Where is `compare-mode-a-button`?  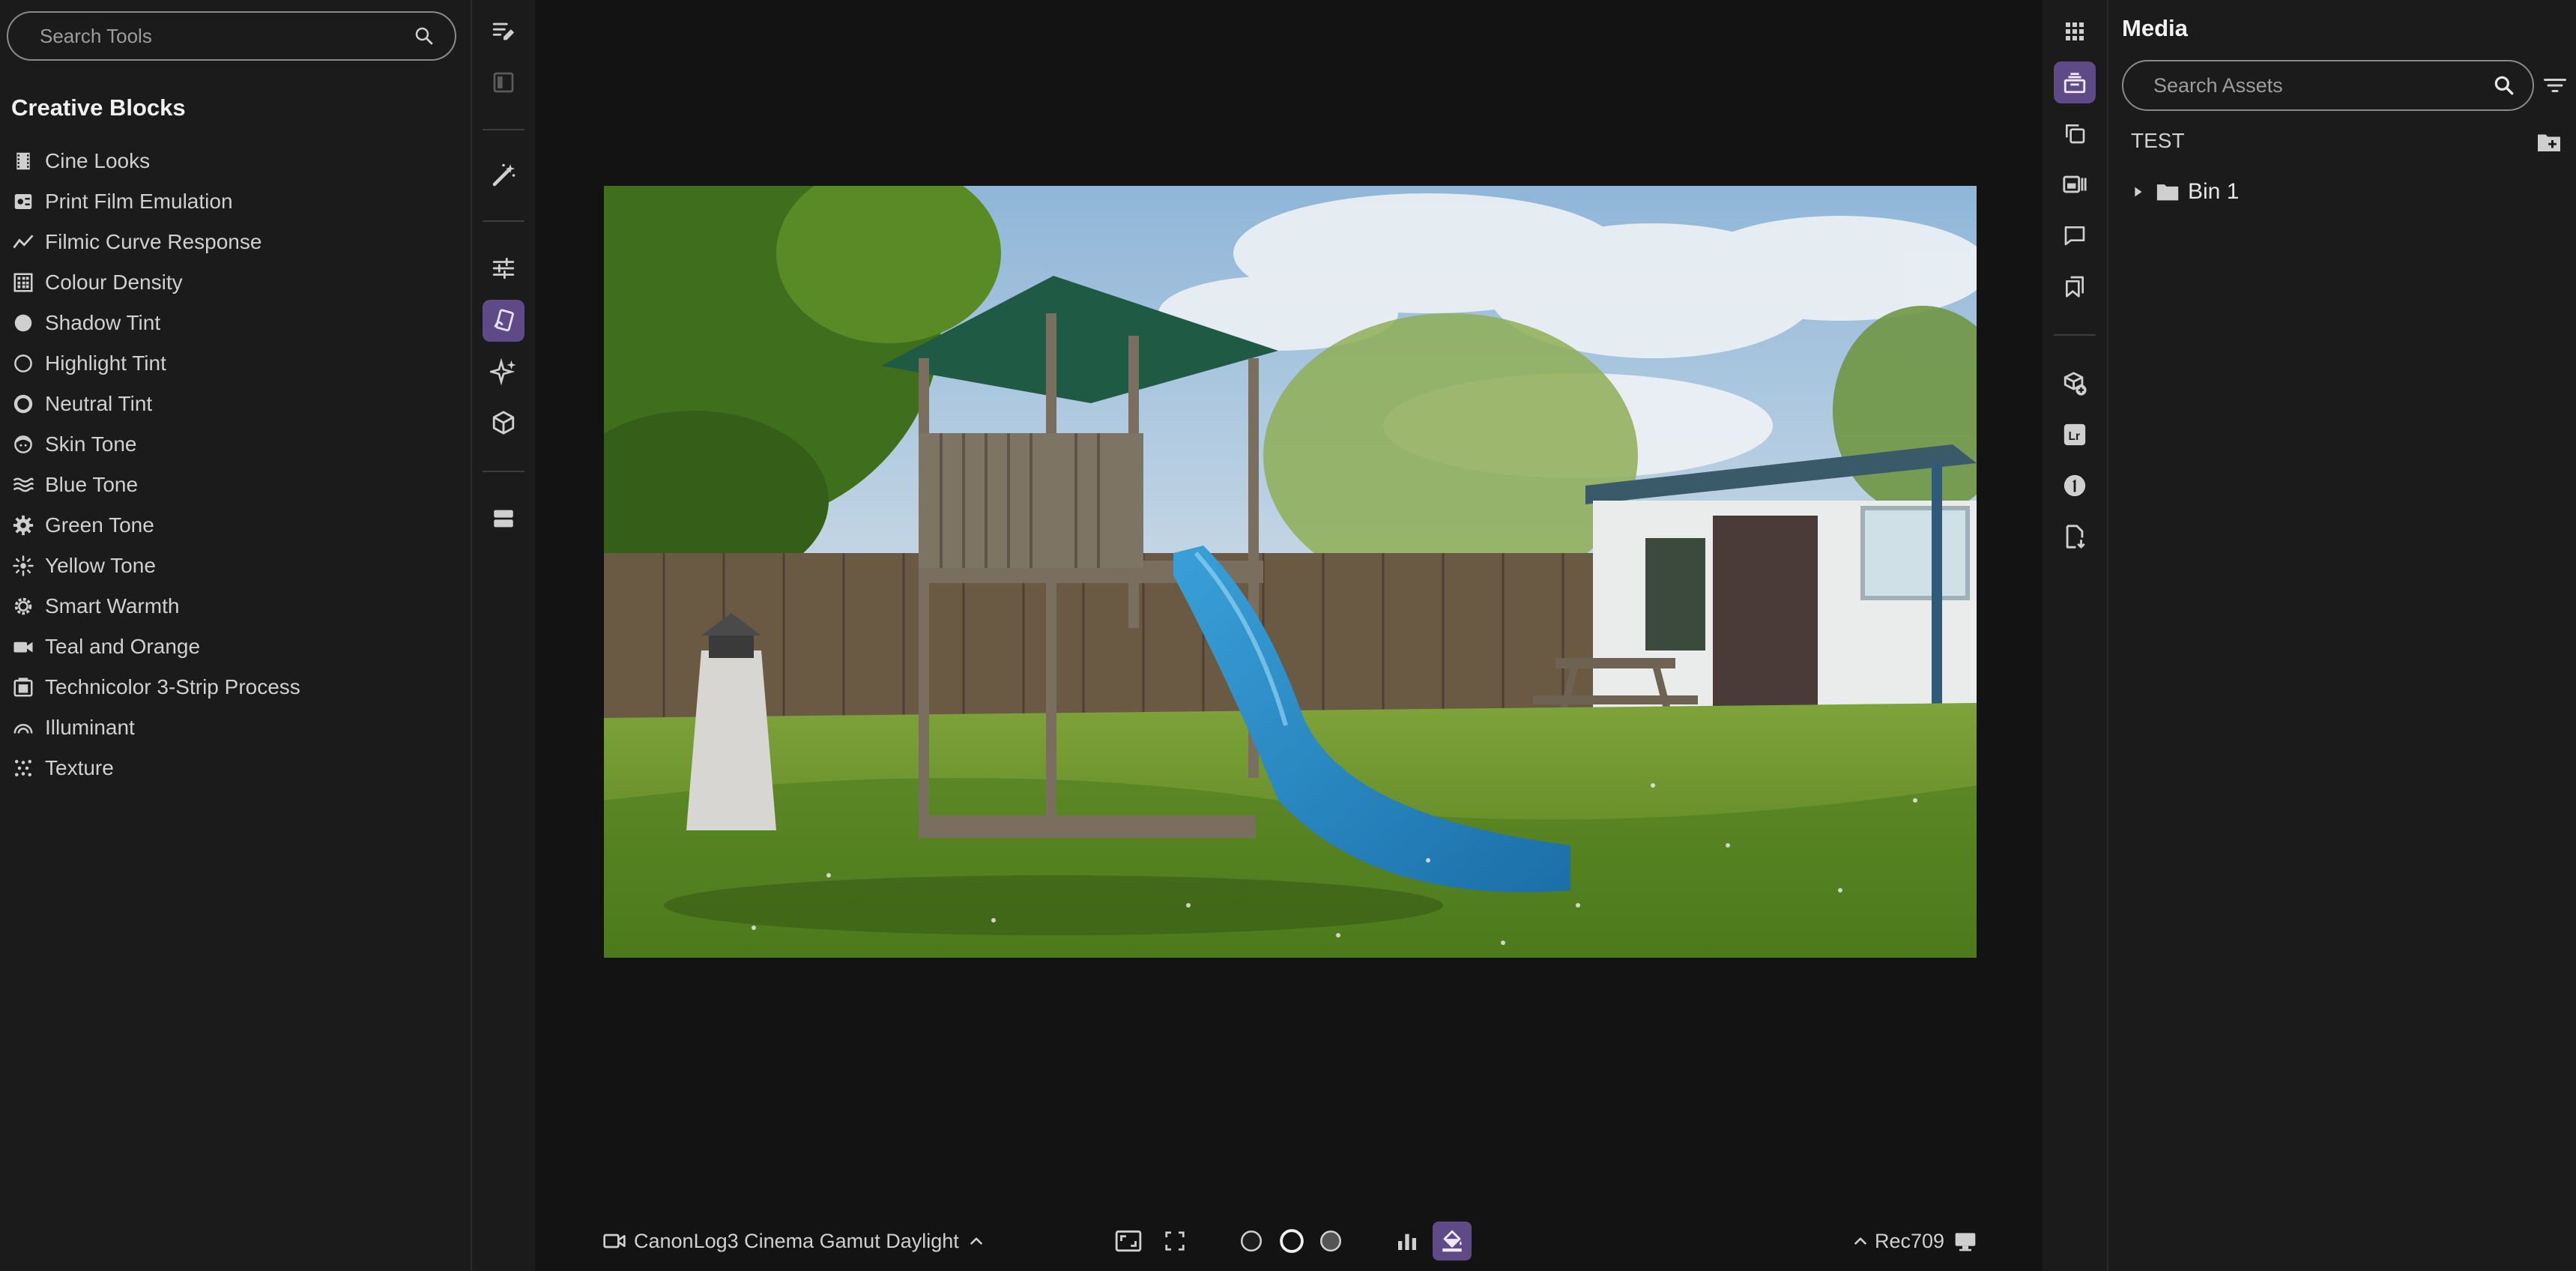 compare-mode-a-button is located at coordinates (1251, 1241).